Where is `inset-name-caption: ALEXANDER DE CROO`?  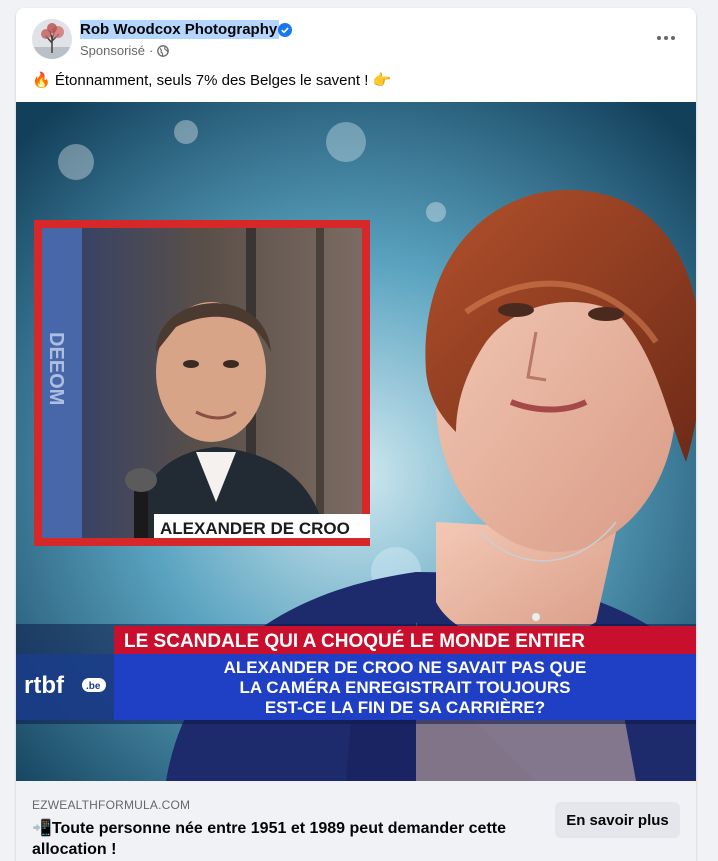 inset-name-caption: ALEXANDER DE CROO is located at coordinates (255, 528).